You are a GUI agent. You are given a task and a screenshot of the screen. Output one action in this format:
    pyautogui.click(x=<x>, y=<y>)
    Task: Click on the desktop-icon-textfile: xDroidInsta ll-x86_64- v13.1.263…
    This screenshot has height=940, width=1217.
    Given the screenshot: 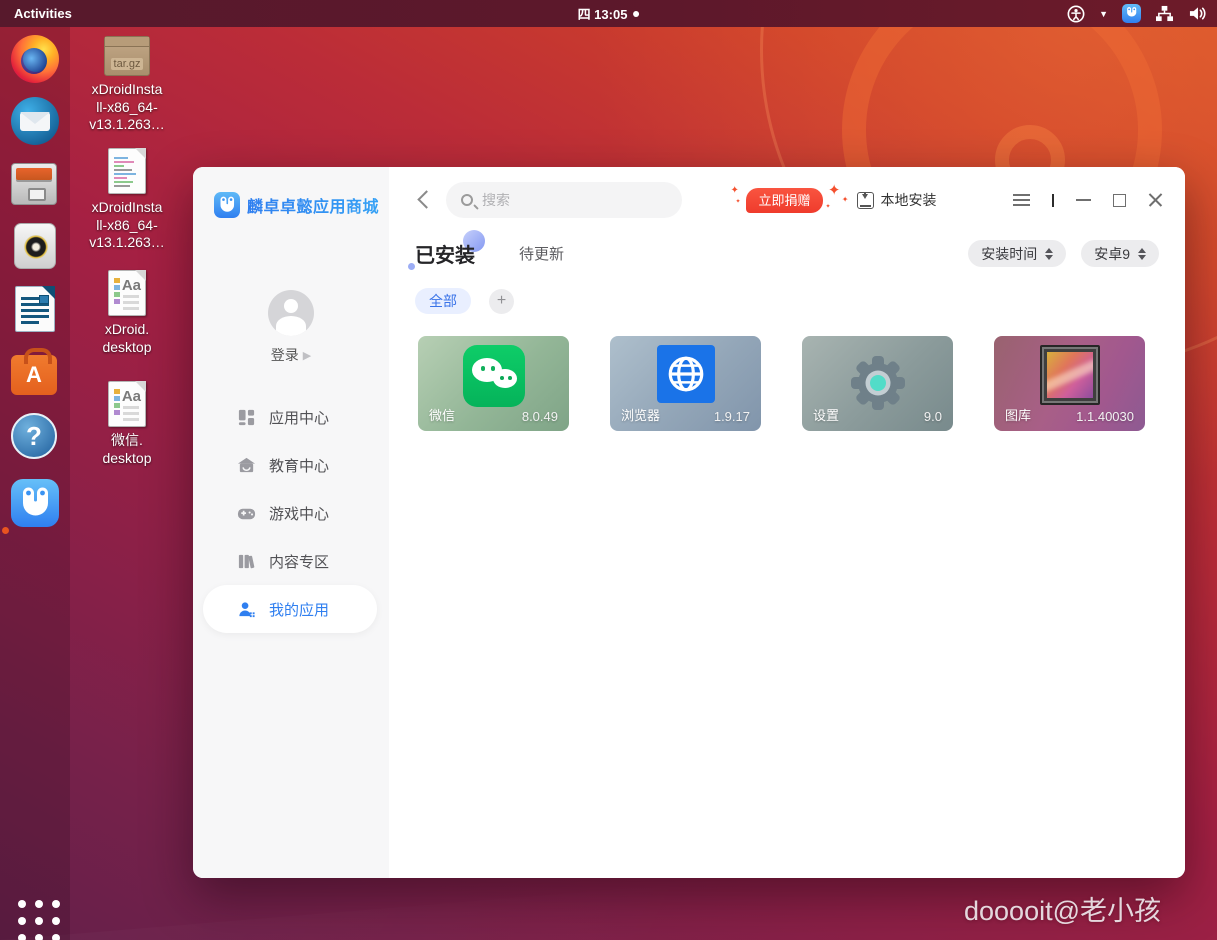 What is the action you would take?
    pyautogui.click(x=127, y=200)
    